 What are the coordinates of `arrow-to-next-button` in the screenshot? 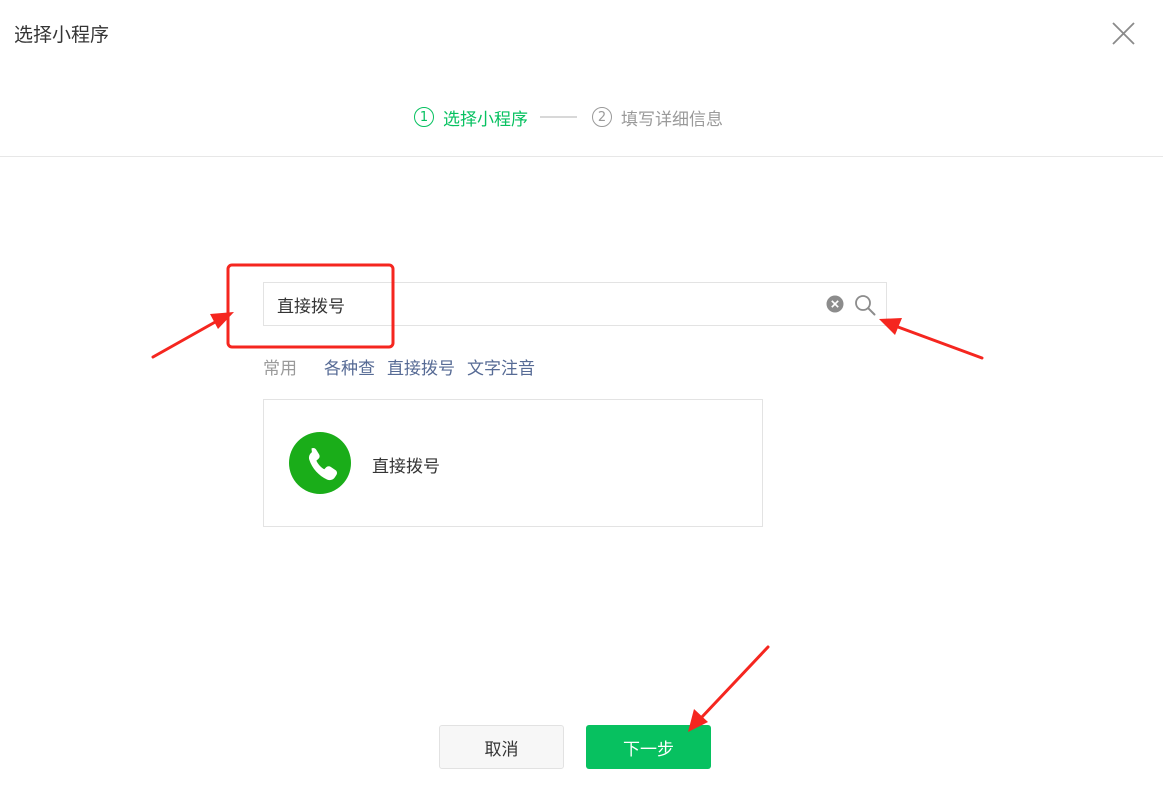 It's located at (729, 688).